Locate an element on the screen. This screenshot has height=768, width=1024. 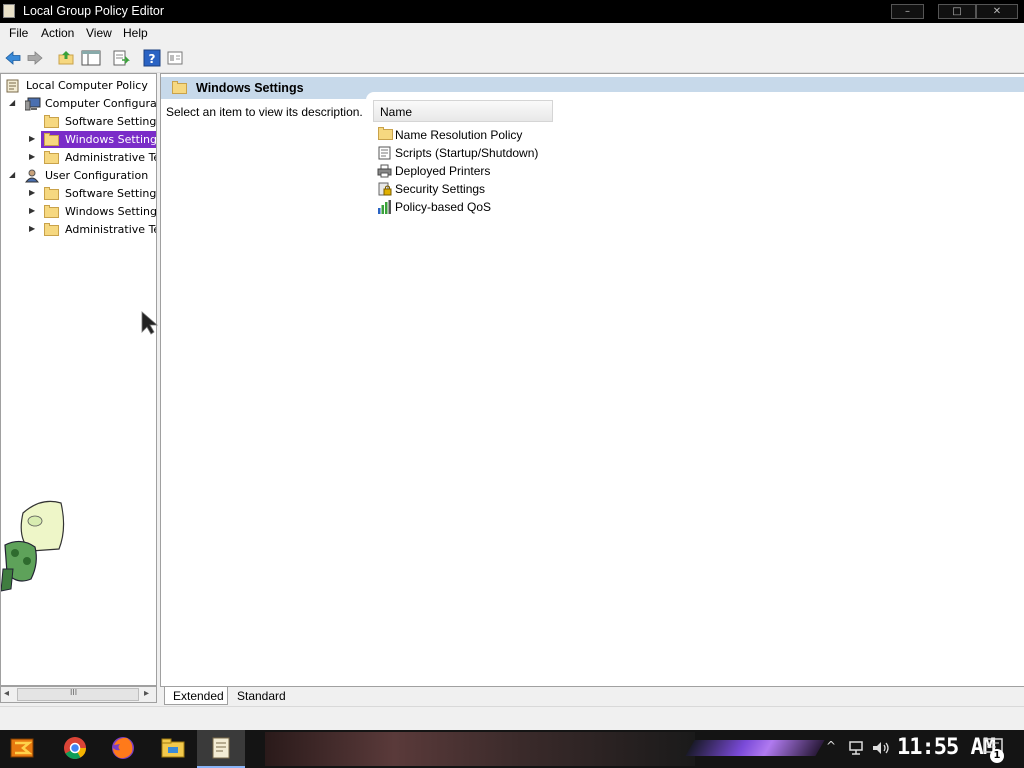
tree-item-cc-windows-settings: ▶ Windows Setting is located at coordinates (78, 140).